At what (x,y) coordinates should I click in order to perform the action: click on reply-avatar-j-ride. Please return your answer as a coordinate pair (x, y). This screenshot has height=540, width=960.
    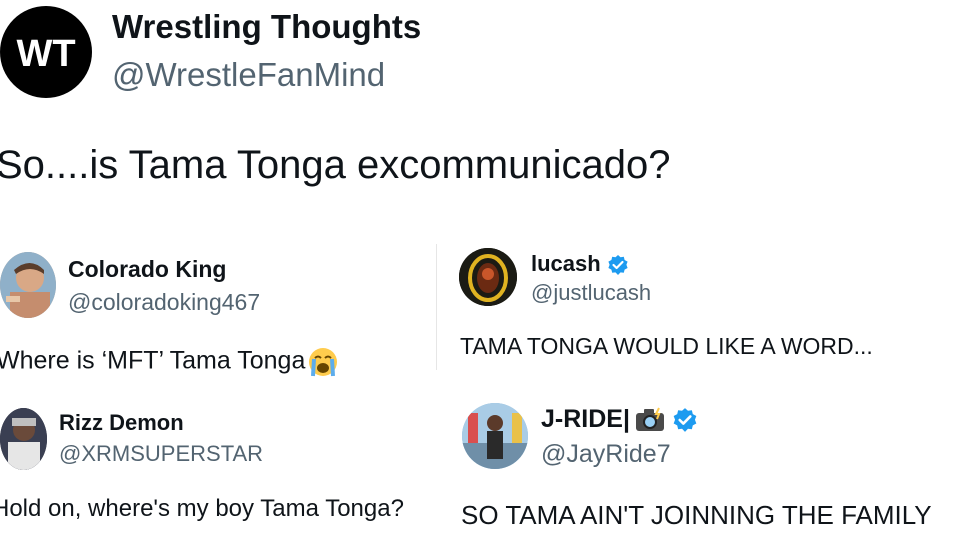
    Looking at the image, I should click on (495, 436).